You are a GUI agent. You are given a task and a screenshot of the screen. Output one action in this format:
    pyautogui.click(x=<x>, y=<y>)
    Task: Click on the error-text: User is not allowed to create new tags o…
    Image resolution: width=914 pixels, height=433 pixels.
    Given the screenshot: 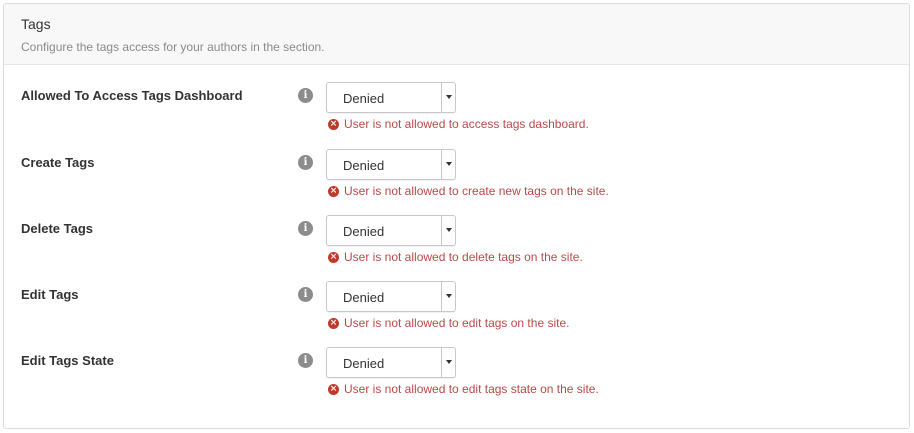 What is the action you would take?
    pyautogui.click(x=476, y=191)
    